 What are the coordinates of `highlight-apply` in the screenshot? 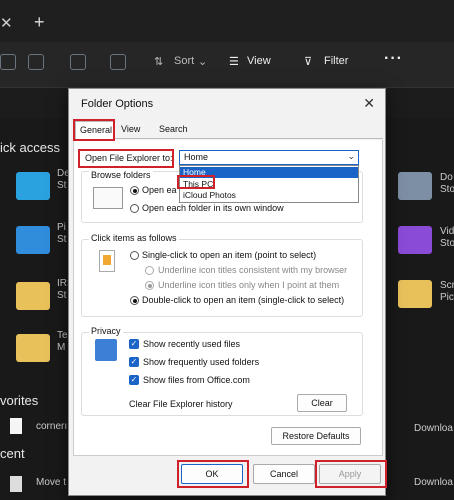 It's located at (351, 474).